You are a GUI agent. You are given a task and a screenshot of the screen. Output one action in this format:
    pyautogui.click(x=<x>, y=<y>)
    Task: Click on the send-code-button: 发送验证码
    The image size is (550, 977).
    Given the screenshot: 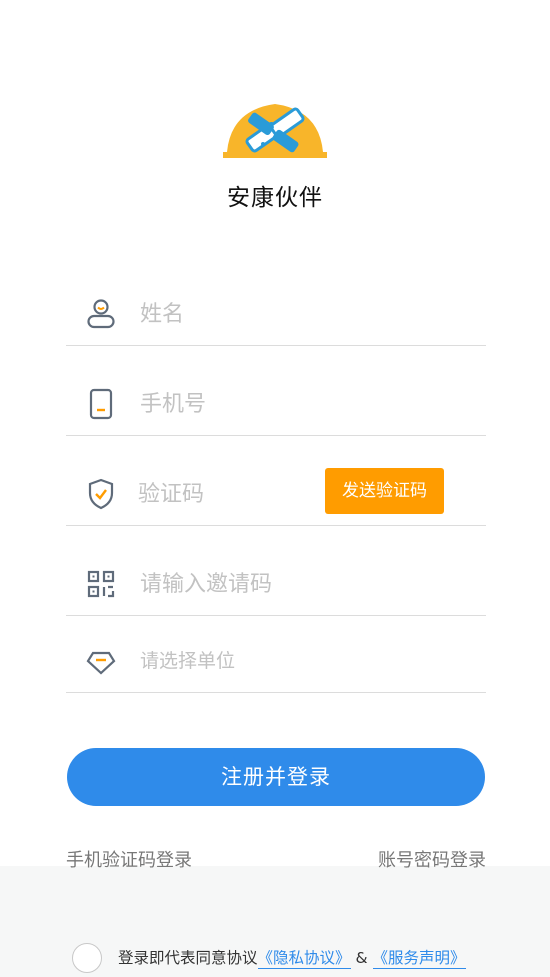 What is the action you would take?
    pyautogui.click(x=384, y=491)
    